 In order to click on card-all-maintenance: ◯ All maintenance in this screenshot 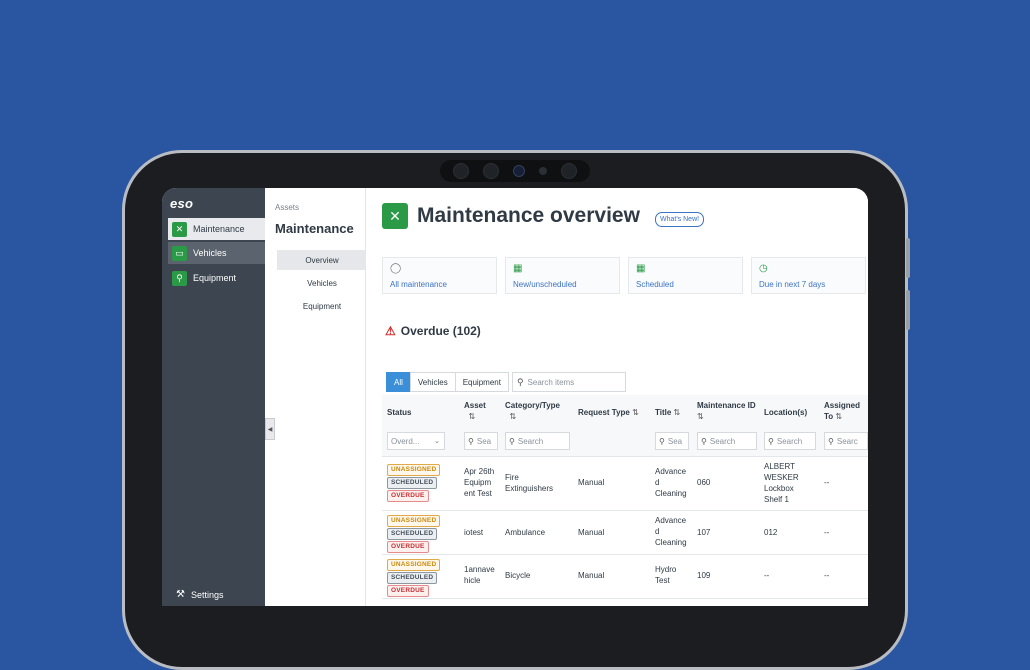, I will do `click(439, 275)`.